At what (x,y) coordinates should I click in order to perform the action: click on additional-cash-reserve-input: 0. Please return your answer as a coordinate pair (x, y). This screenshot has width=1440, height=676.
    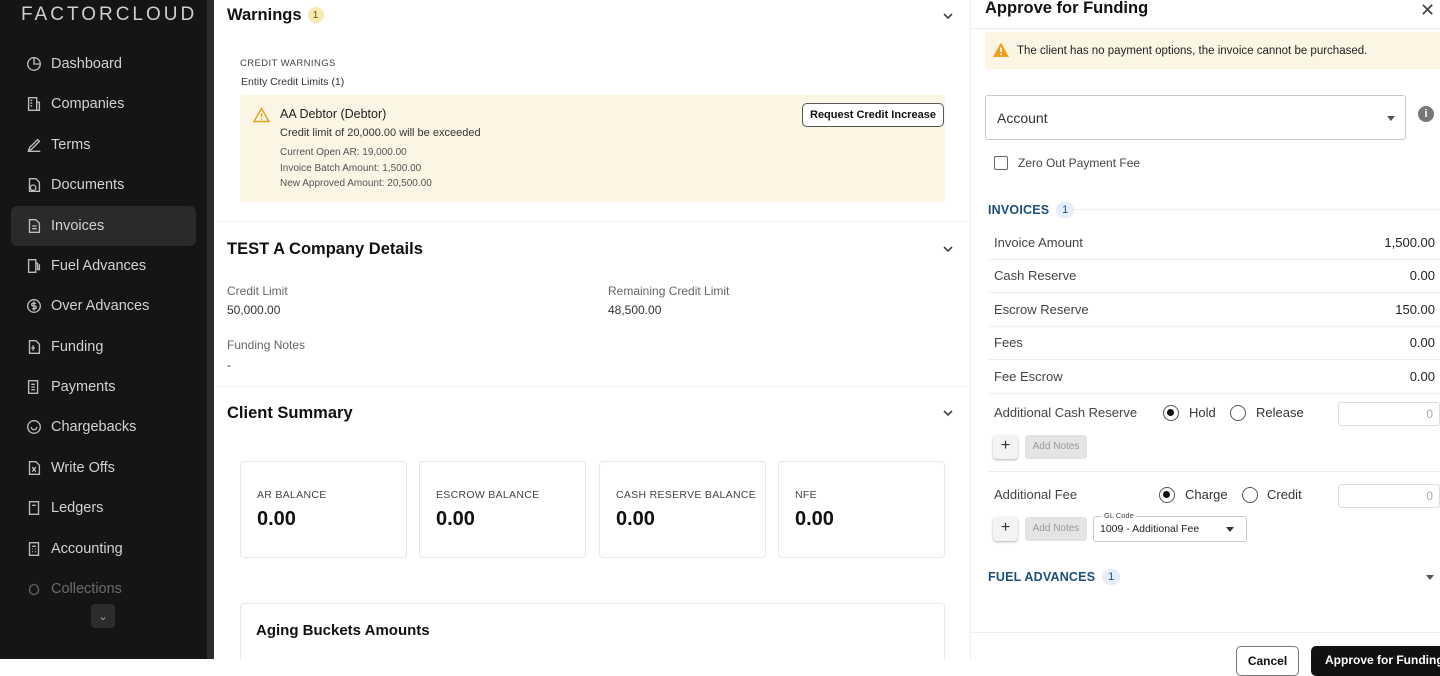
    Looking at the image, I should click on (1389, 414).